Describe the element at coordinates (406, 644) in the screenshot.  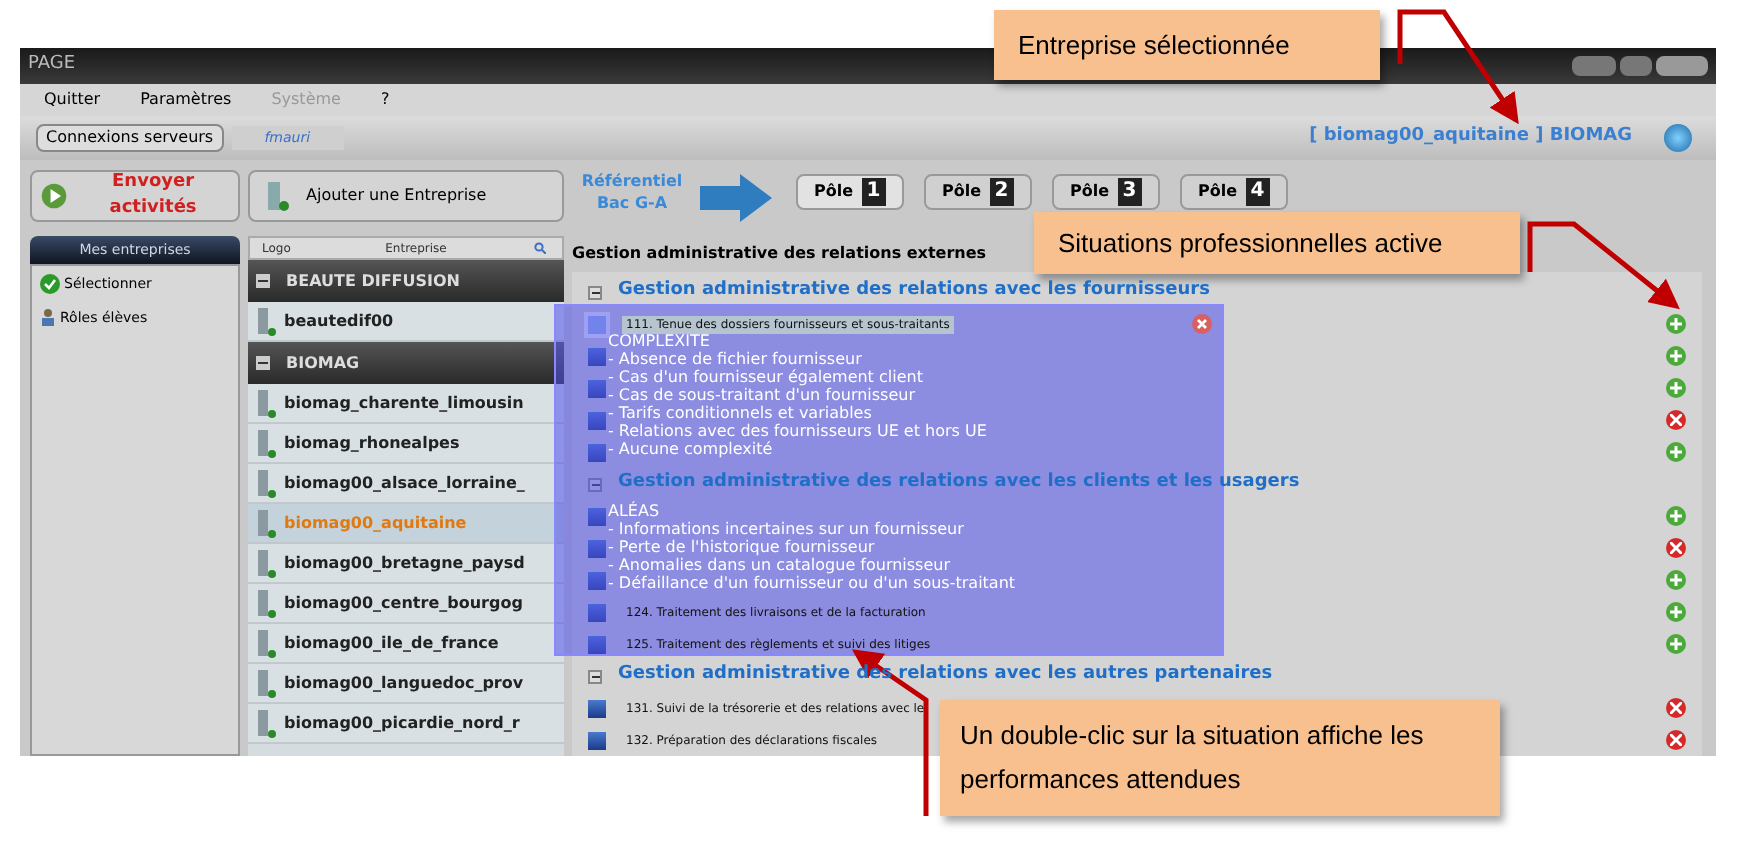
I see `company-row: biomag00_ile_de_france` at that location.